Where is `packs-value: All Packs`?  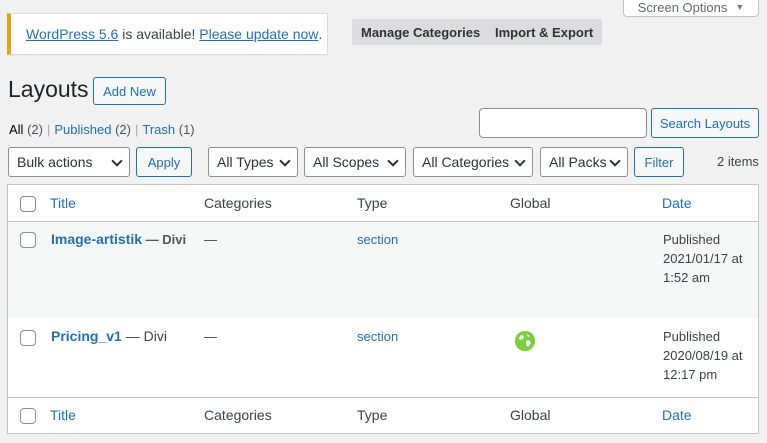
packs-value: All Packs is located at coordinates (578, 162).